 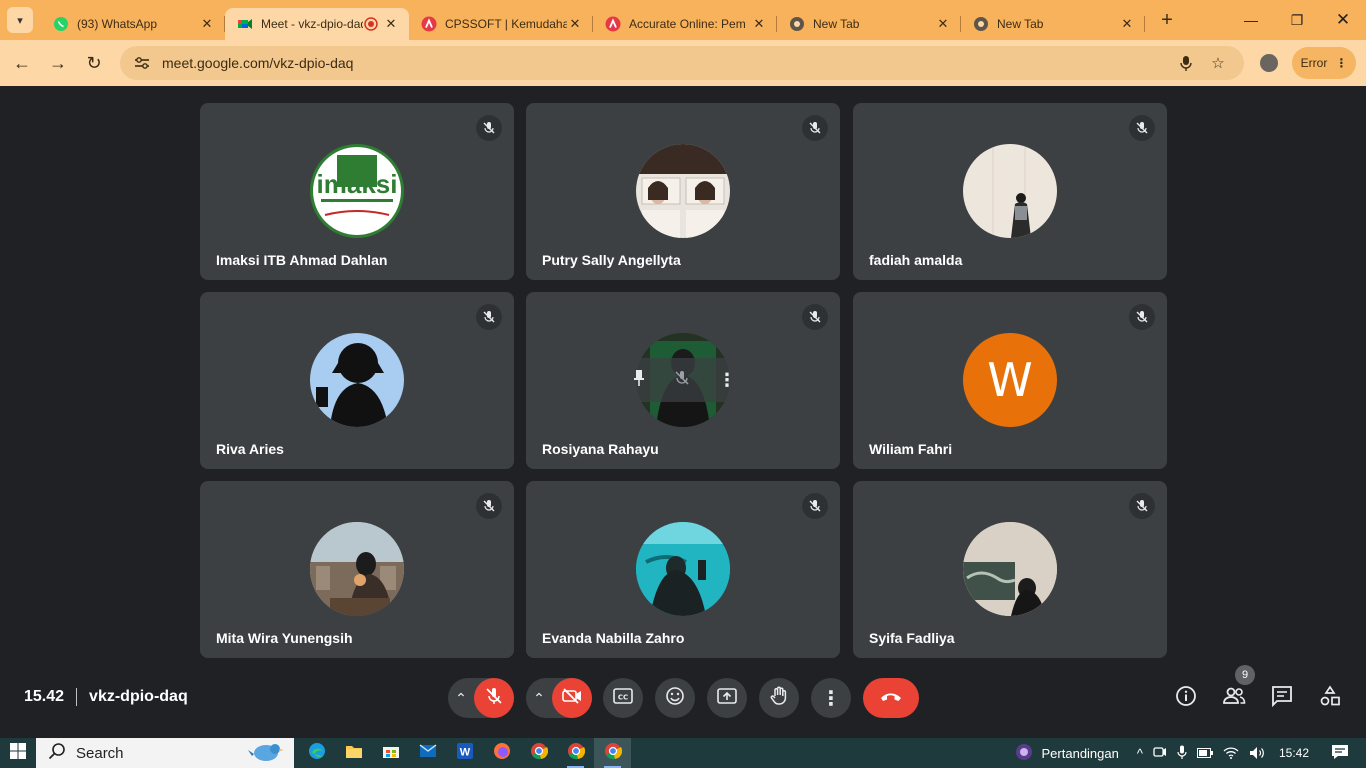 I want to click on participant-name: Mita Wira Yunengsih, so click(x=284, y=638).